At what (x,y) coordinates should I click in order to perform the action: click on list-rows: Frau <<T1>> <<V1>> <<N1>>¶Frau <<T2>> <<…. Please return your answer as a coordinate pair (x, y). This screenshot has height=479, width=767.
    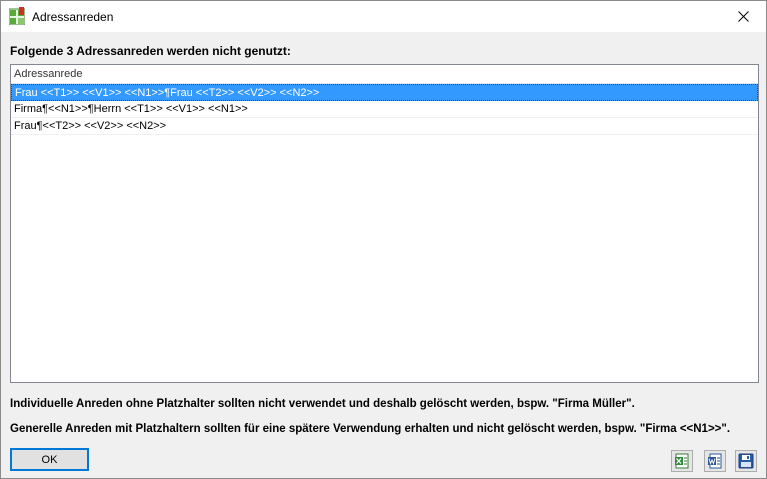
    Looking at the image, I should click on (384, 109).